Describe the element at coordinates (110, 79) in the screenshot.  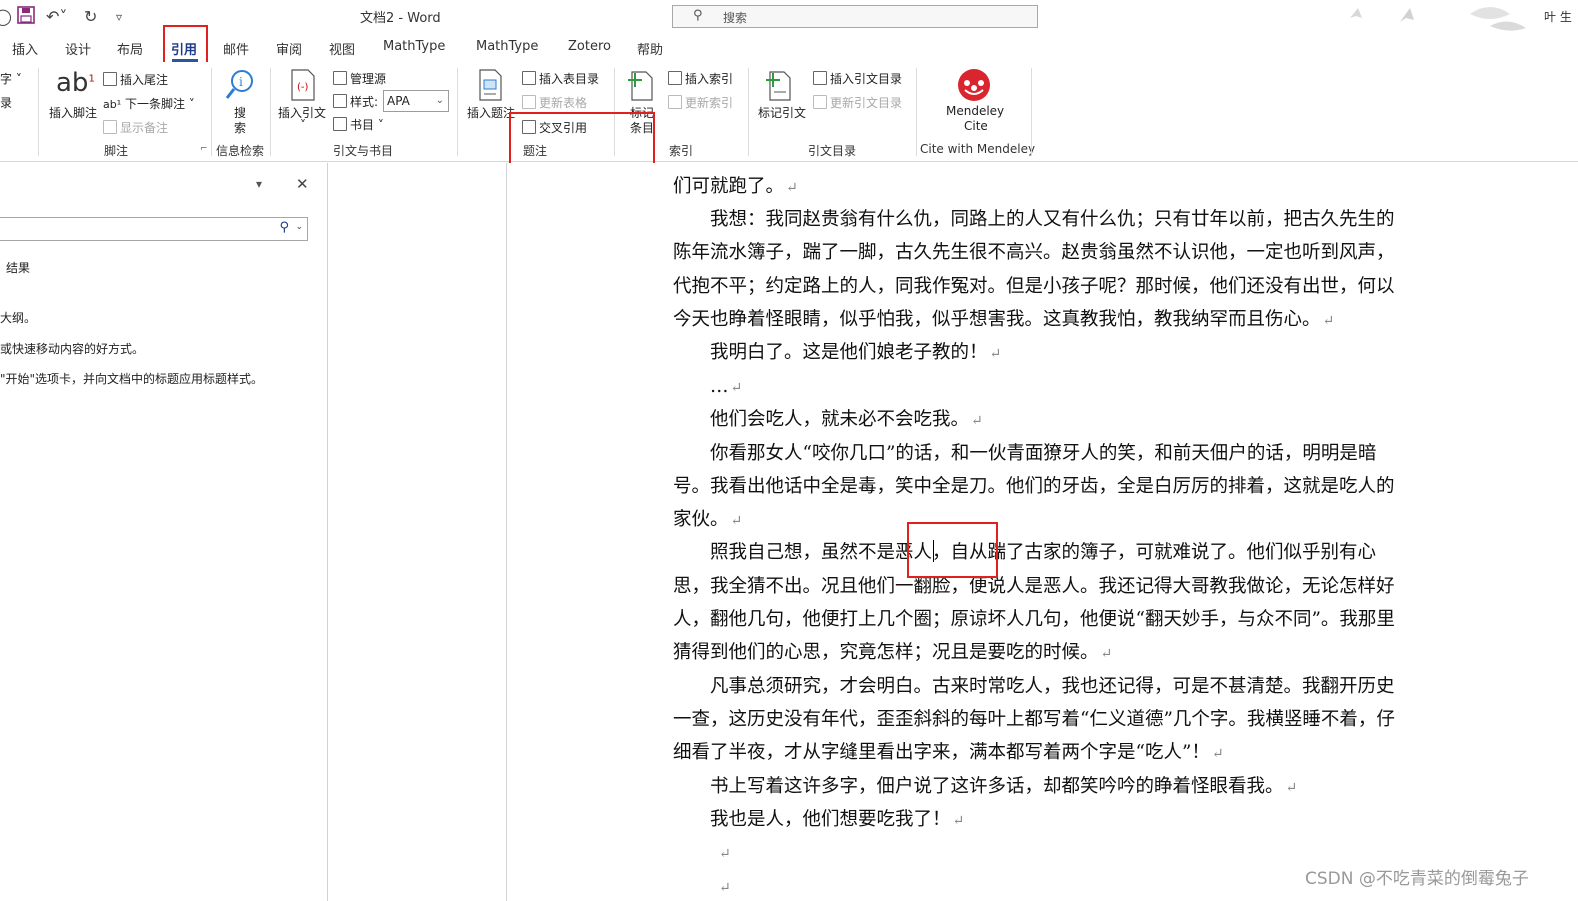
I see `endnote-icon` at that location.